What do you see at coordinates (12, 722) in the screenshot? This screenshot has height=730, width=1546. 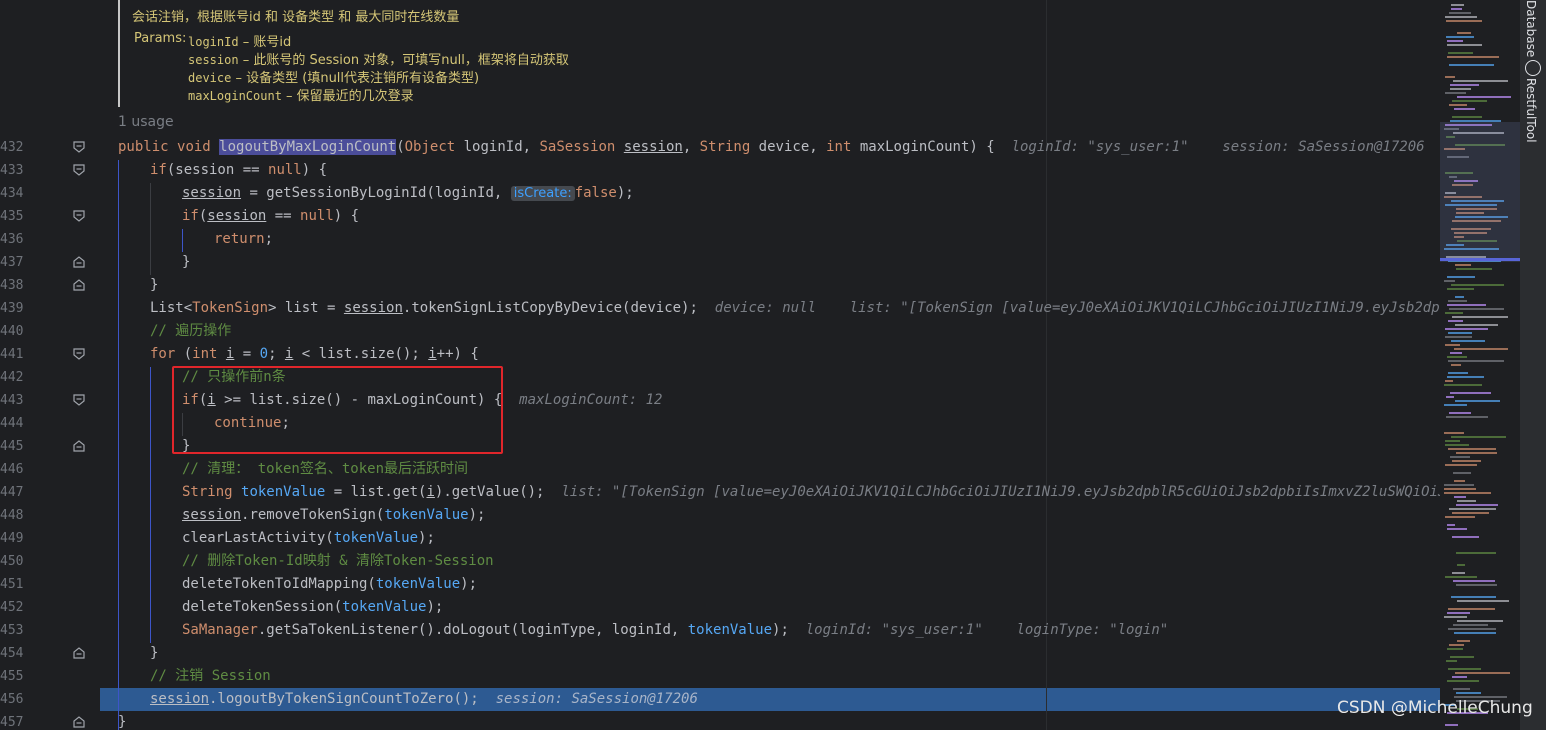 I see `line-number: 457` at bounding box center [12, 722].